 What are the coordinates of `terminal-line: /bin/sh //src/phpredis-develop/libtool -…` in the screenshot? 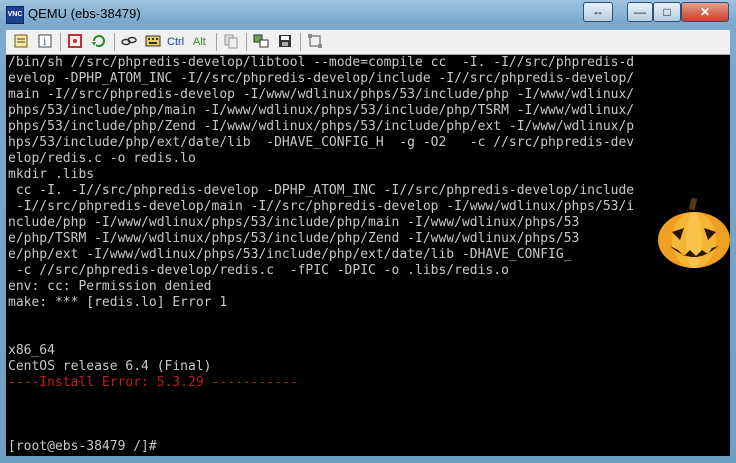 It's located at (321, 62).